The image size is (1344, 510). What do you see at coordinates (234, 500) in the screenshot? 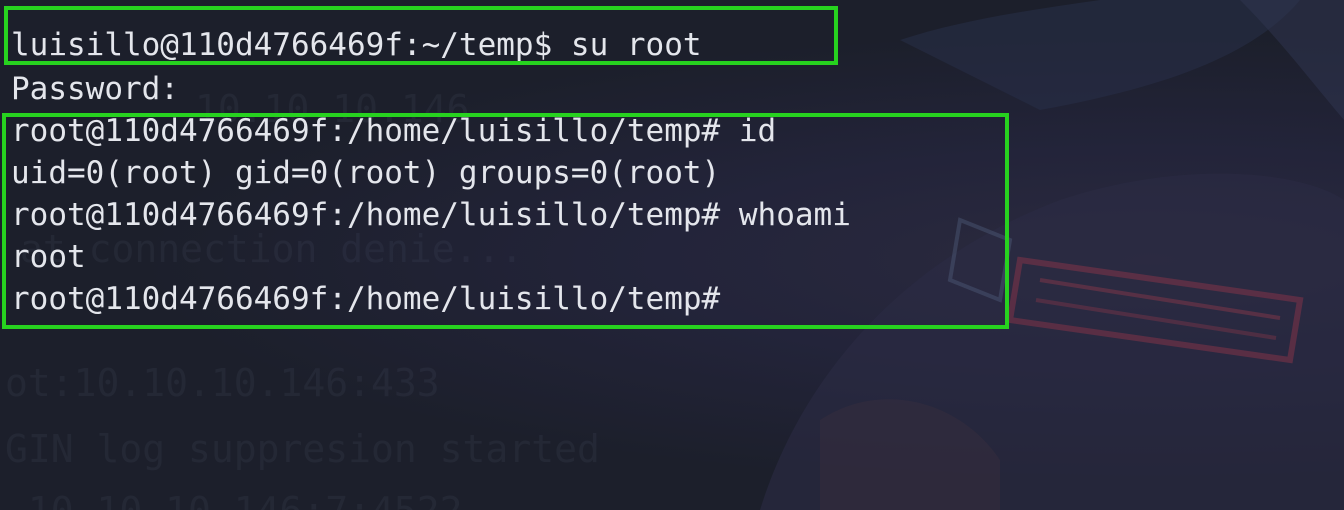
I see `ghost-line: .10.10.10.146:7:4522` at bounding box center [234, 500].